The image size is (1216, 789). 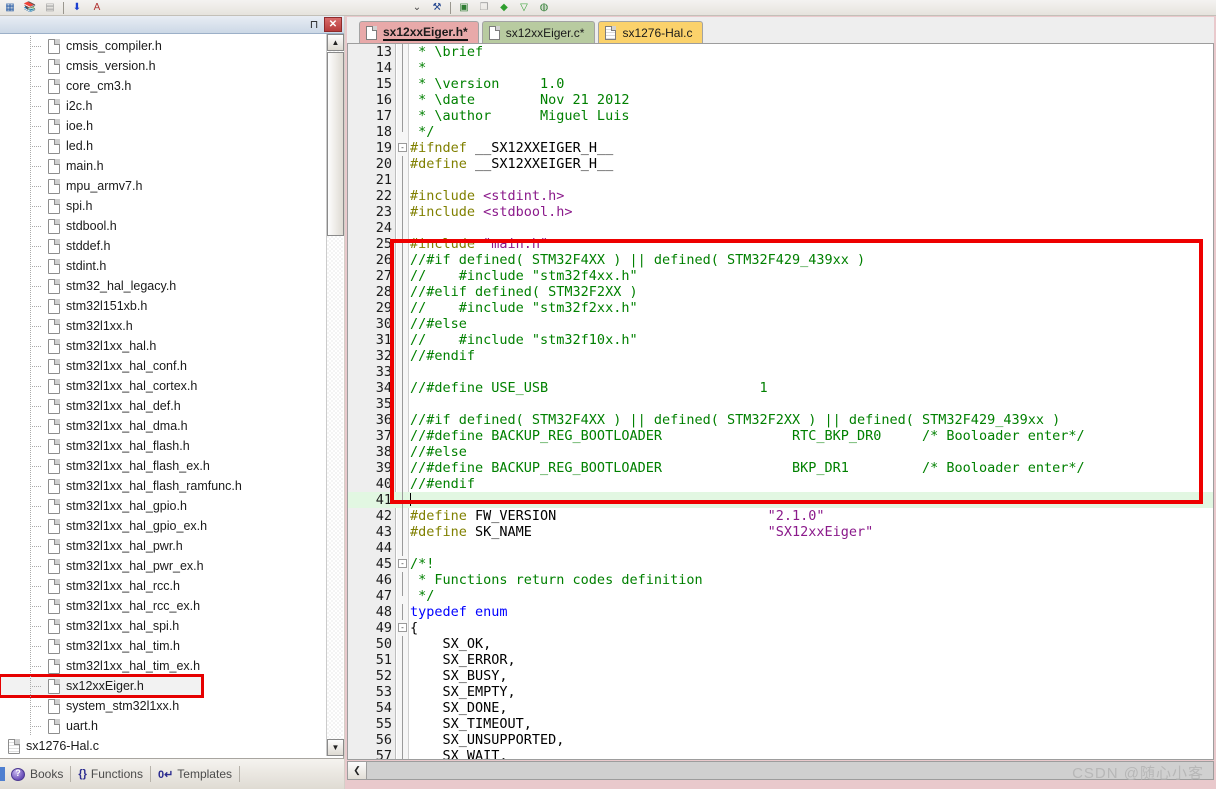 I want to click on code-line: 23 #include <stdbool.h>, so click(x=780, y=212).